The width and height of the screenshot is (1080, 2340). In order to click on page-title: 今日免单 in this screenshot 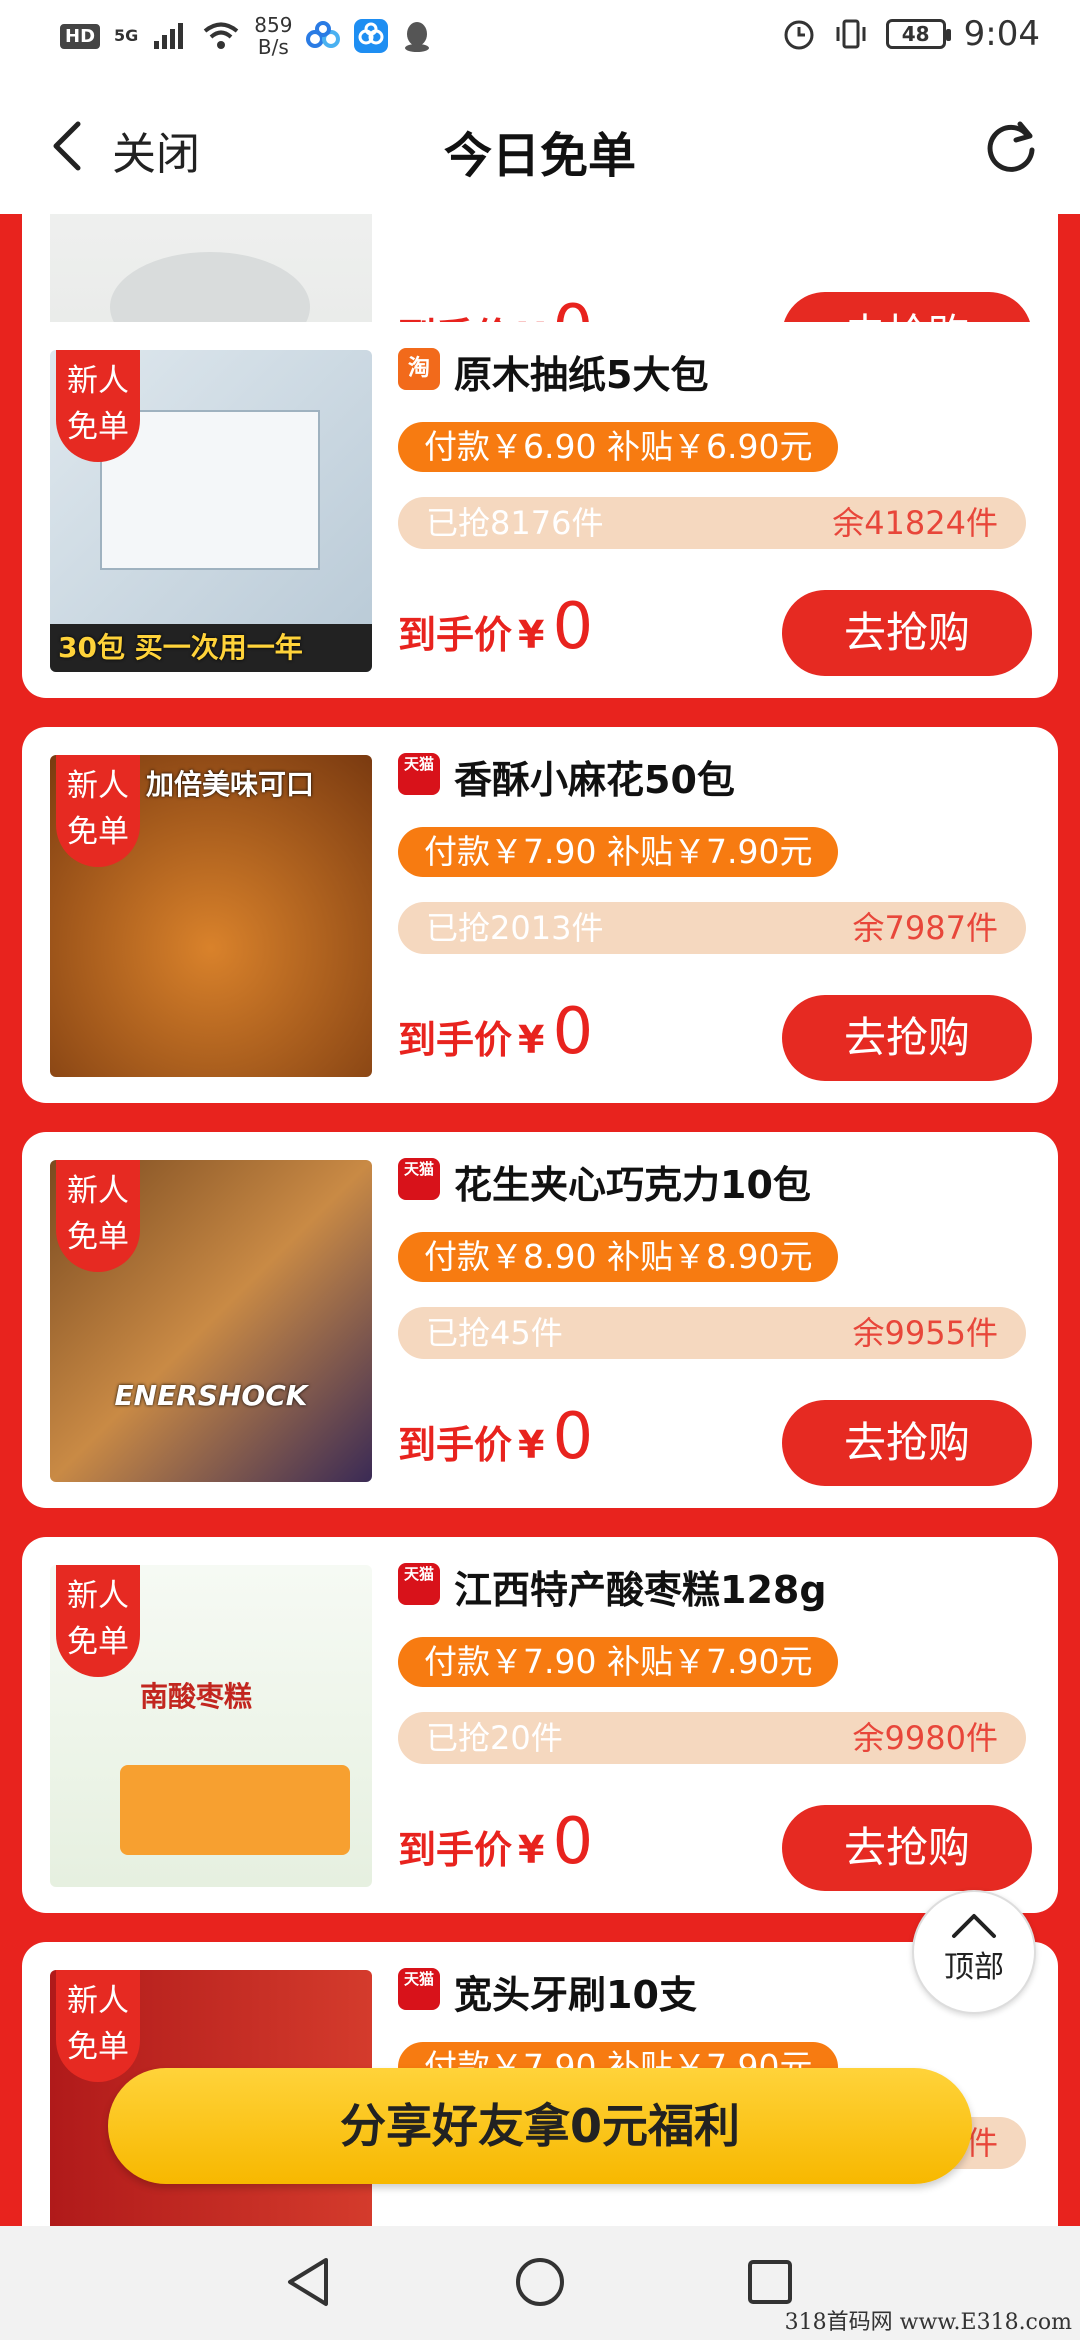, I will do `click(539, 156)`.